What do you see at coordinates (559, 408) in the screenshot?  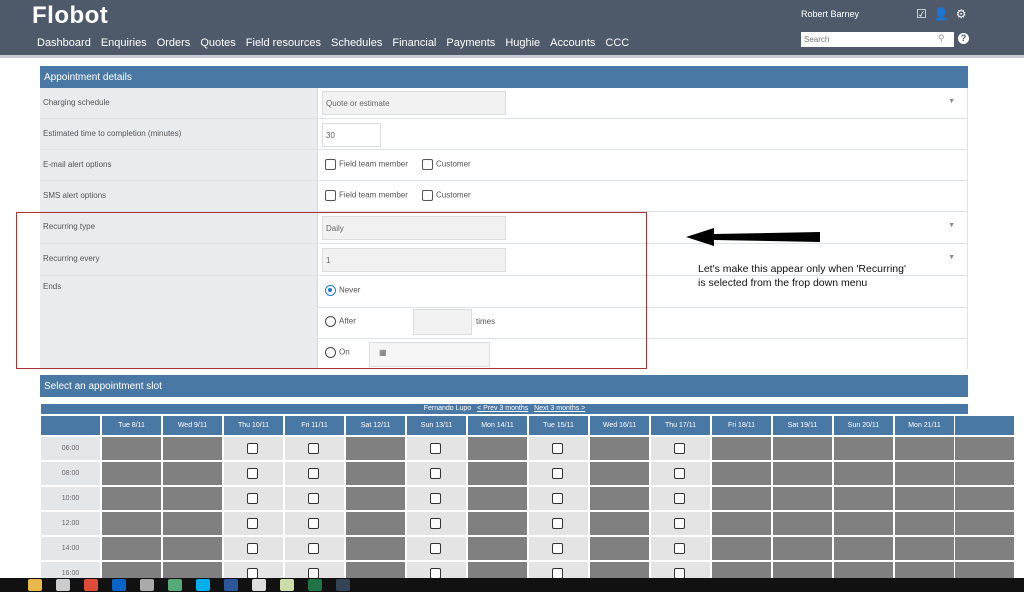 I see `next-3-months-link: Next 3 months >` at bounding box center [559, 408].